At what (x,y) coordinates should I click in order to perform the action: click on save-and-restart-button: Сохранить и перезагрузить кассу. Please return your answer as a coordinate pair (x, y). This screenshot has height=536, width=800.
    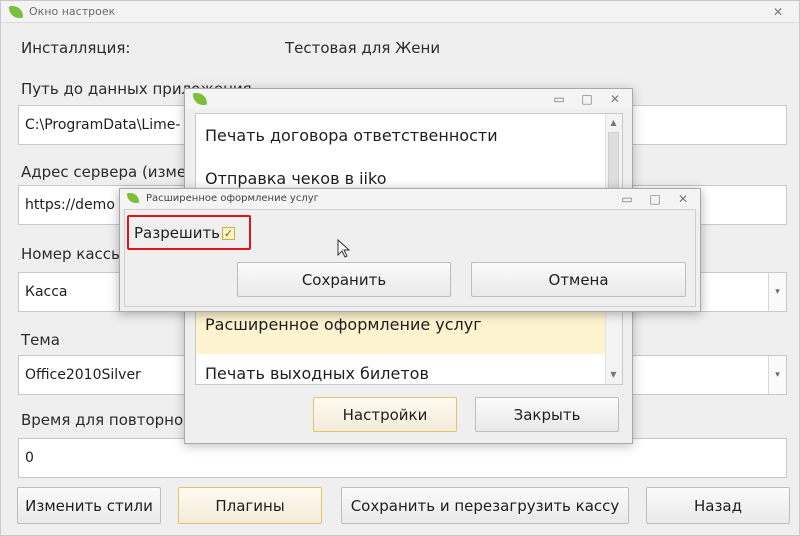
    Looking at the image, I should click on (485, 505).